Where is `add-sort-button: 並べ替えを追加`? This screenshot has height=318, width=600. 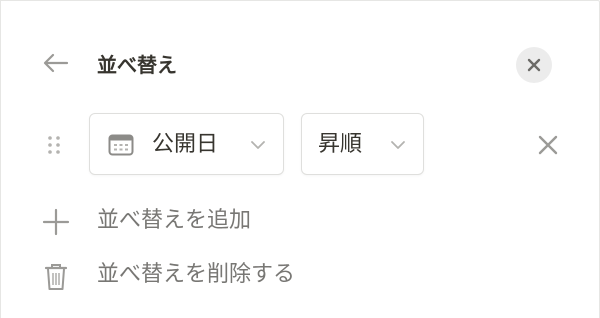
add-sort-button: 並べ替えを追加 is located at coordinates (201, 221).